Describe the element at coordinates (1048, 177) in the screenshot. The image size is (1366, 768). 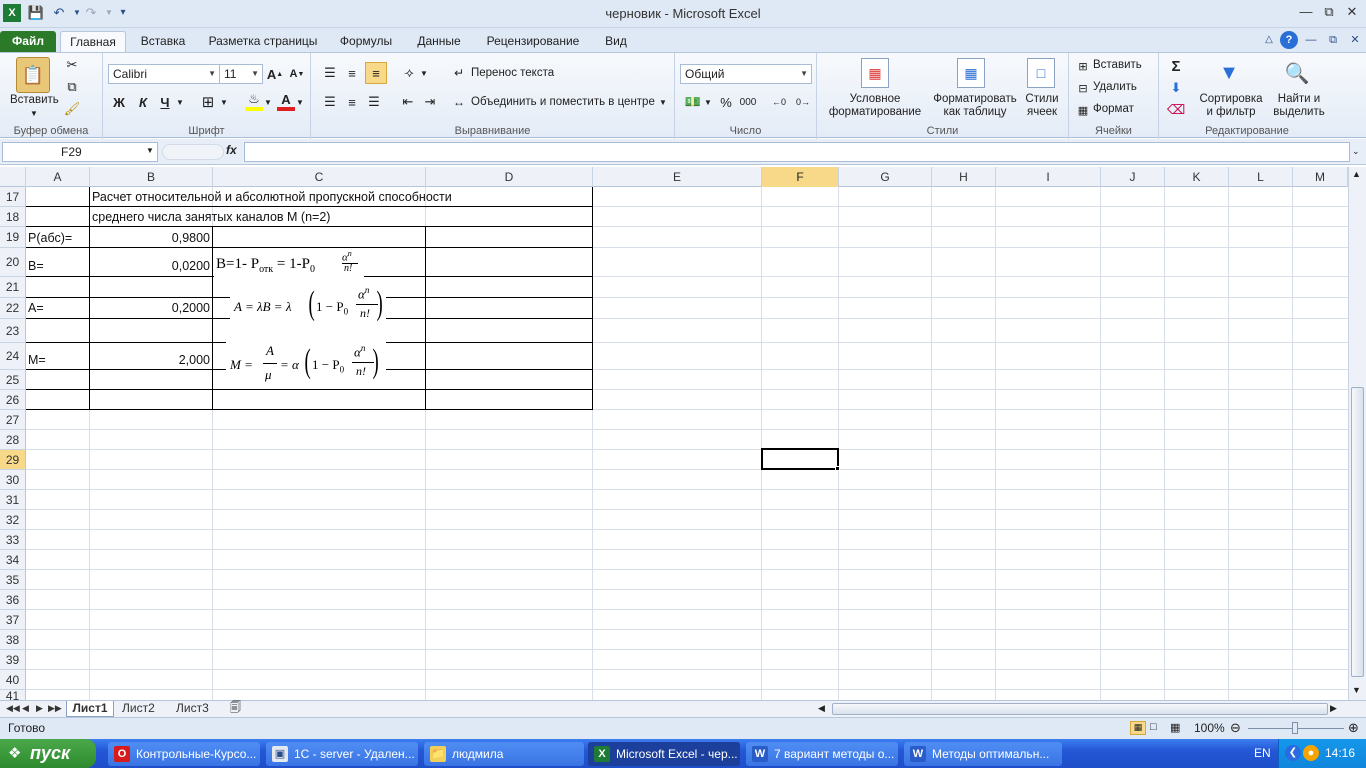
I see `column-header-i: I` at that location.